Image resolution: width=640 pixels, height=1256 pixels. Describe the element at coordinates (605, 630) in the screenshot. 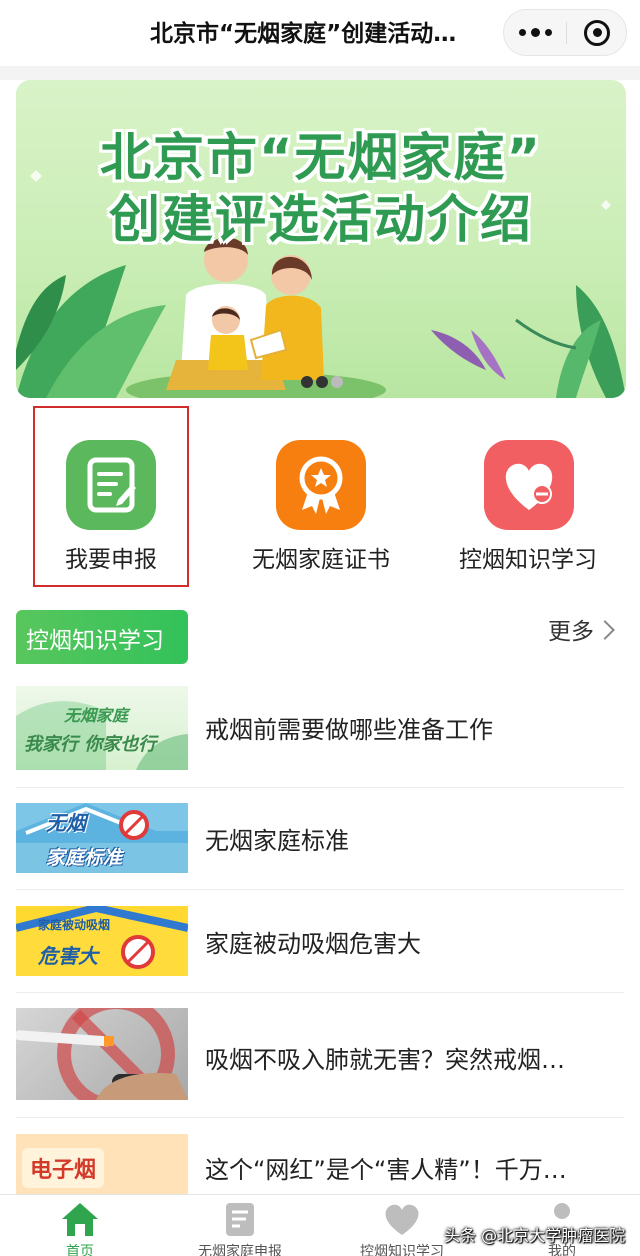

I see `chevron-right-icon` at that location.